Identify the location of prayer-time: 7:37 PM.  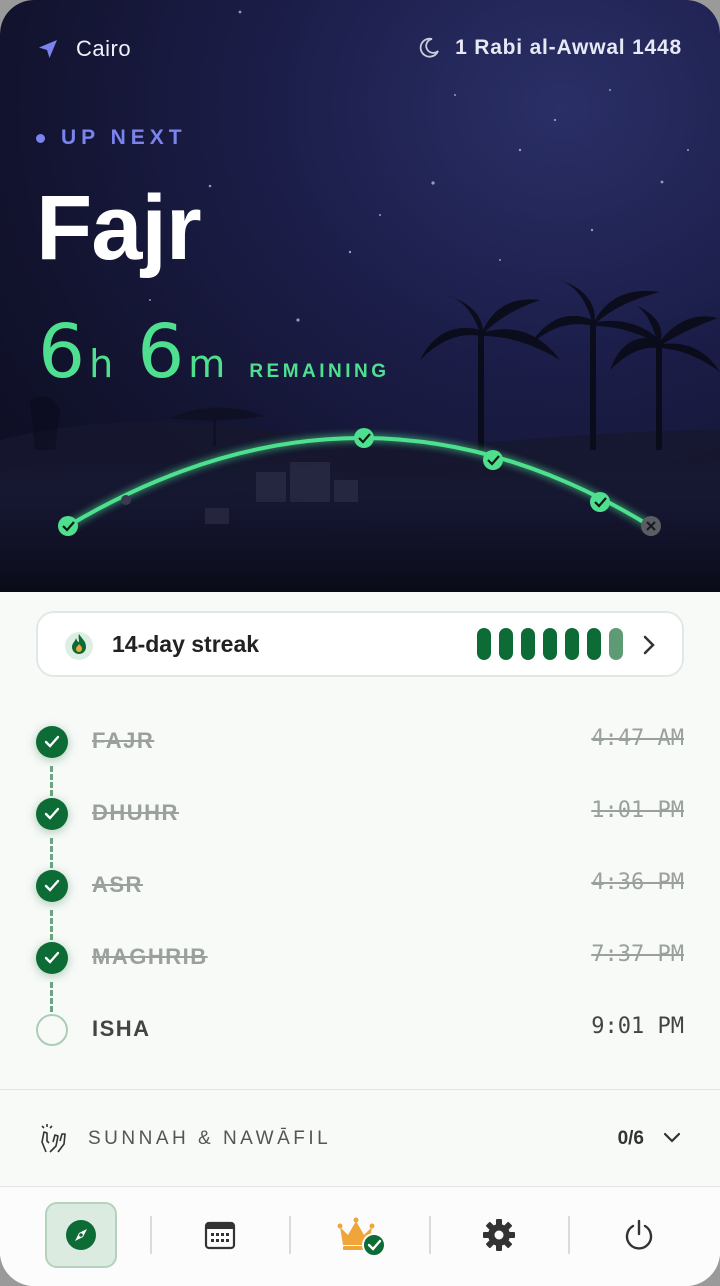
(637, 954).